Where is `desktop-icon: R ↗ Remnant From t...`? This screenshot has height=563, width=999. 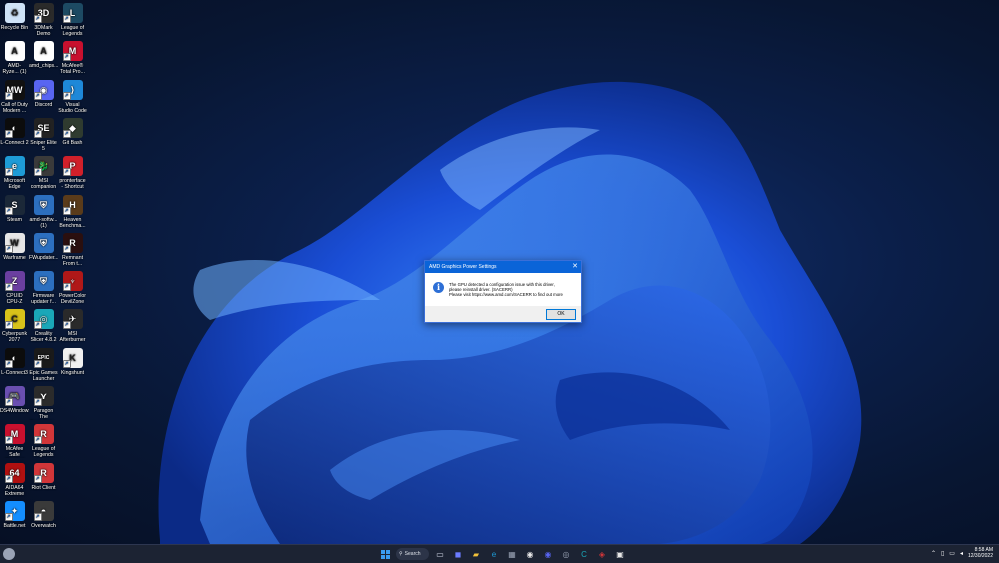
desktop-icon: R ↗ Remnant From t... is located at coordinates (72, 249).